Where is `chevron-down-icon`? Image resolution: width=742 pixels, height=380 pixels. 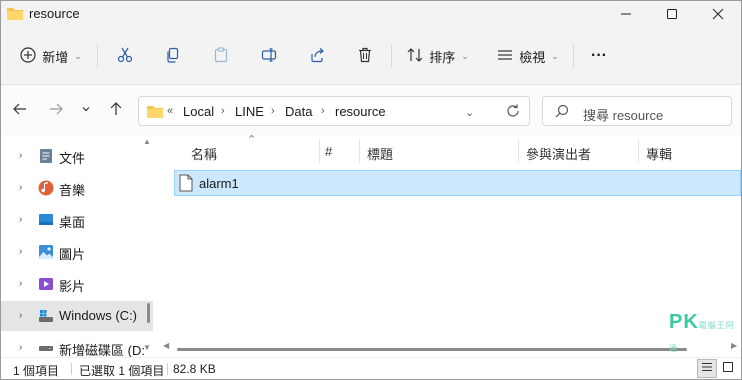 chevron-down-icon is located at coordinates (86, 110).